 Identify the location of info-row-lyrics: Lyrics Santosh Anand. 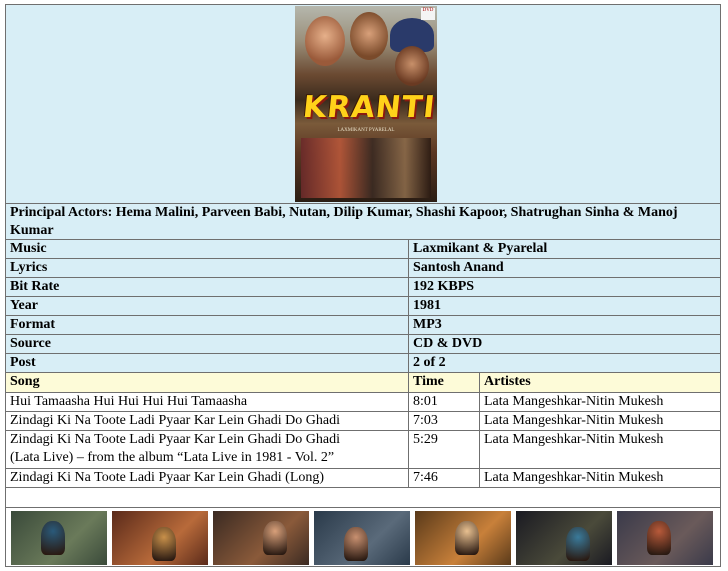
(363, 268).